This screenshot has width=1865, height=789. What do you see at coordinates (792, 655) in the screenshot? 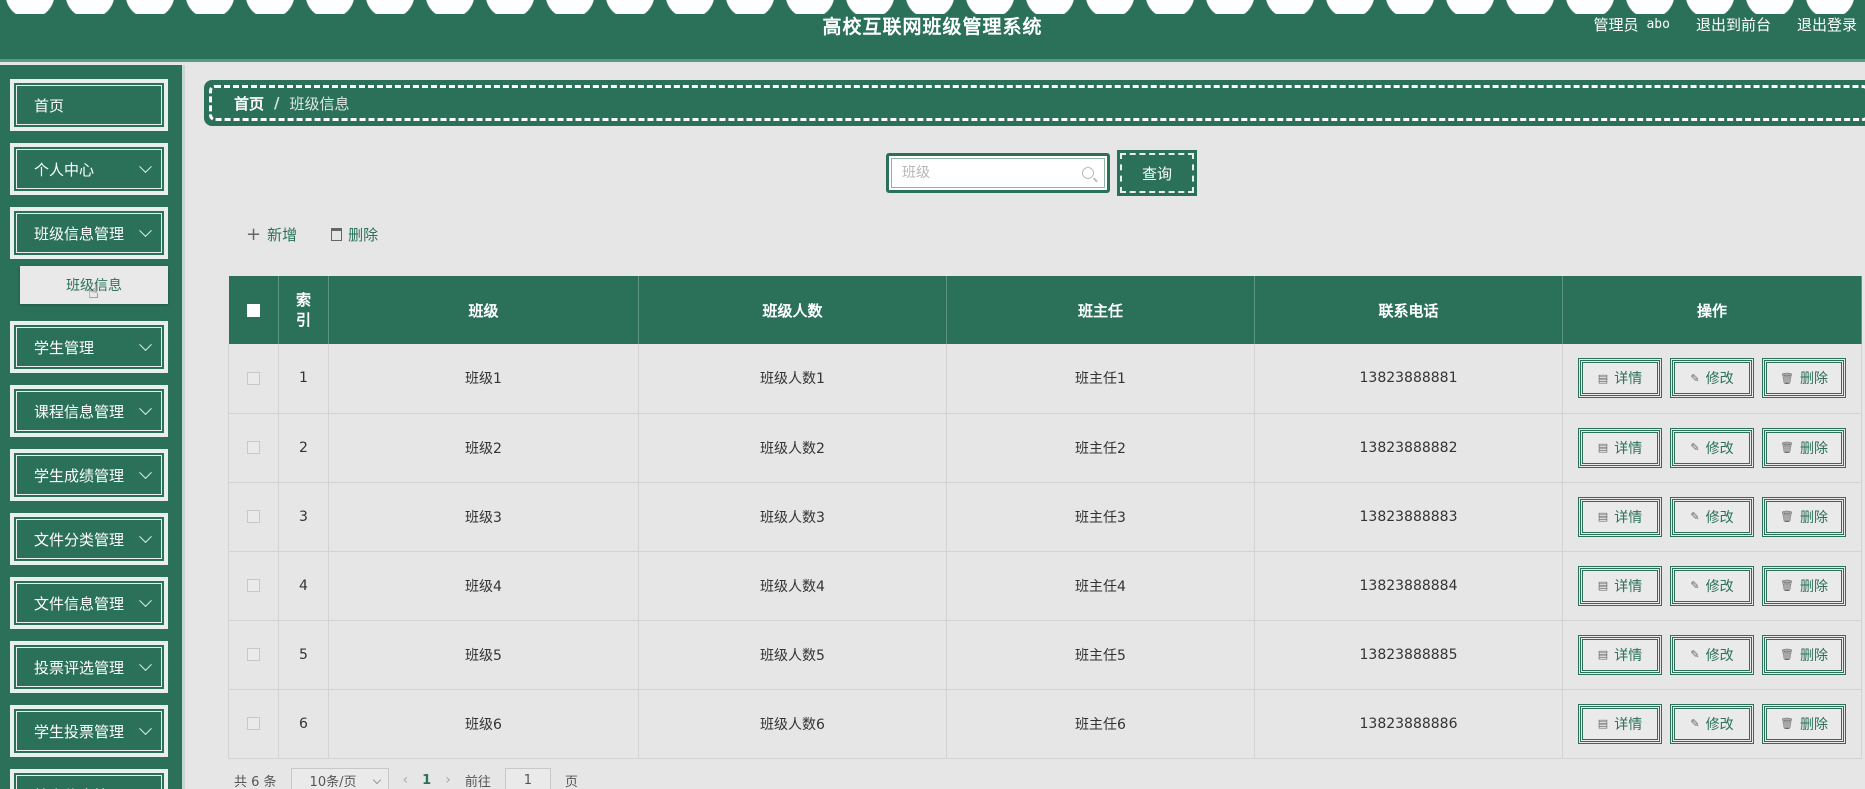
I see `cell-count: 班级人数5` at bounding box center [792, 655].